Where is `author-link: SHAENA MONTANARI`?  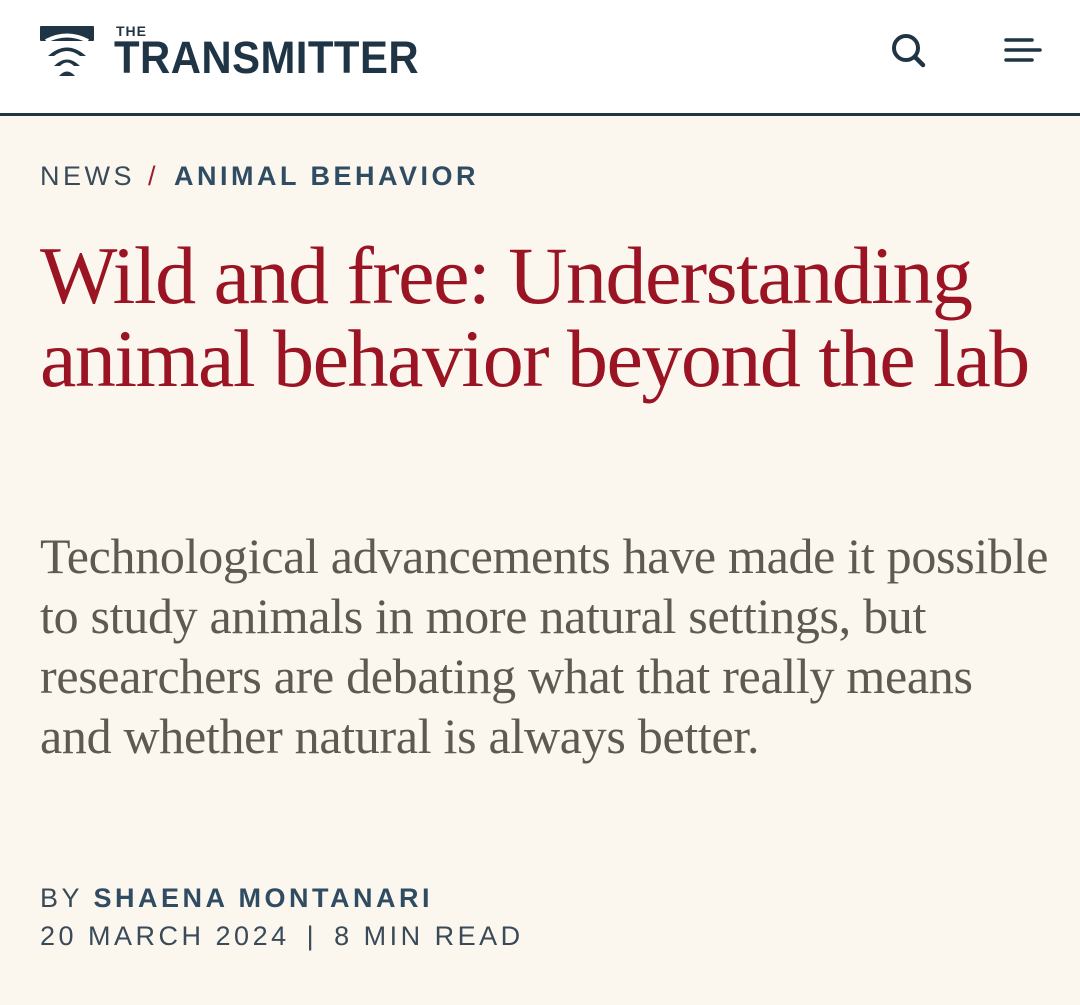
author-link: SHAENA MONTANARI is located at coordinates (264, 898).